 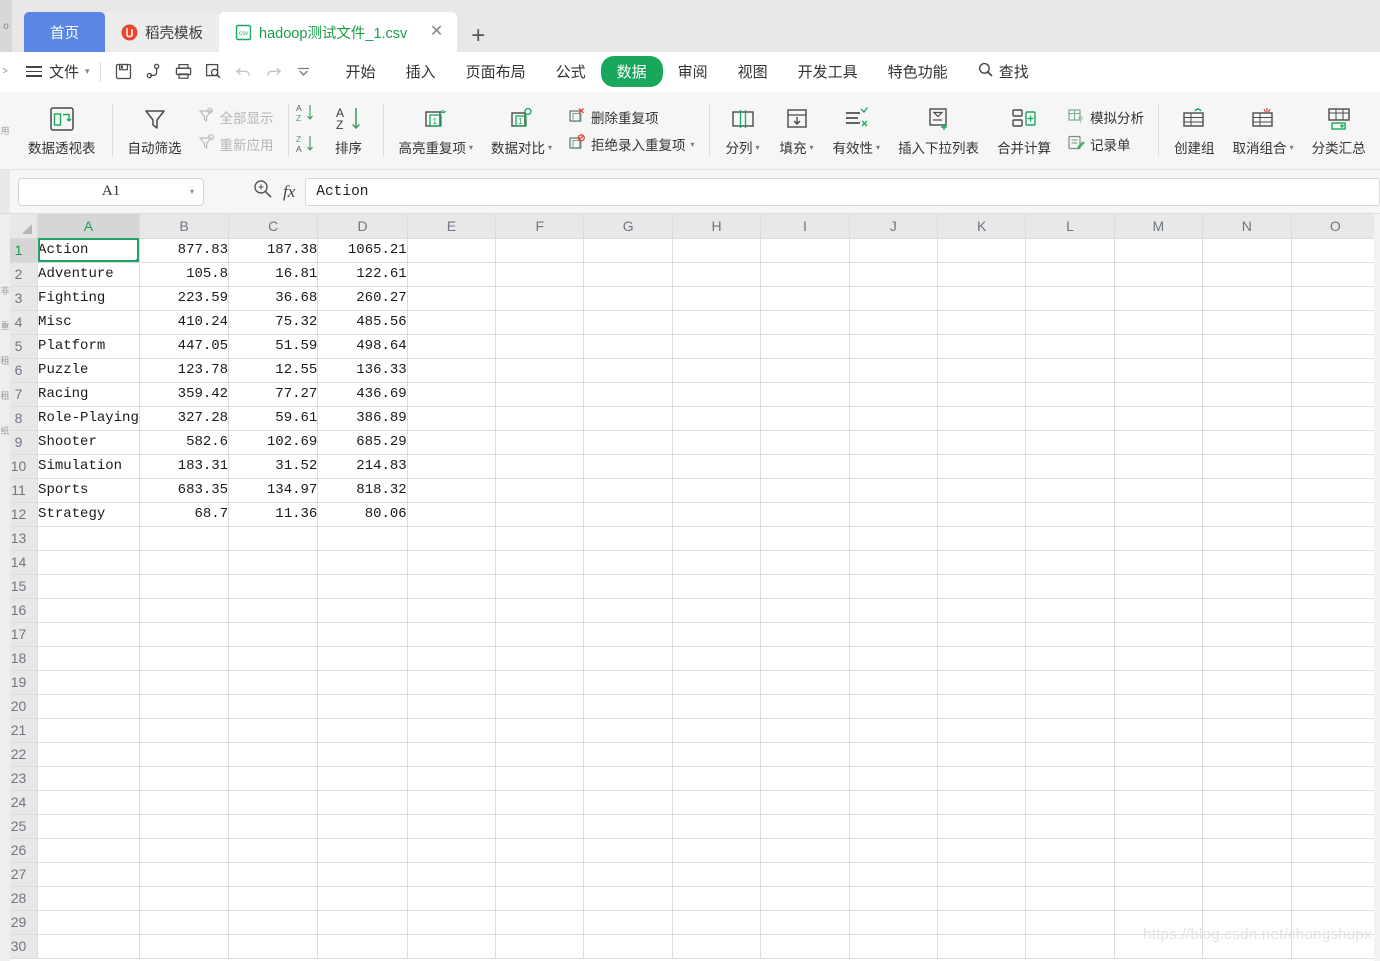 What do you see at coordinates (362, 466) in the screenshot?
I see `cell-D10: 214.83` at bounding box center [362, 466].